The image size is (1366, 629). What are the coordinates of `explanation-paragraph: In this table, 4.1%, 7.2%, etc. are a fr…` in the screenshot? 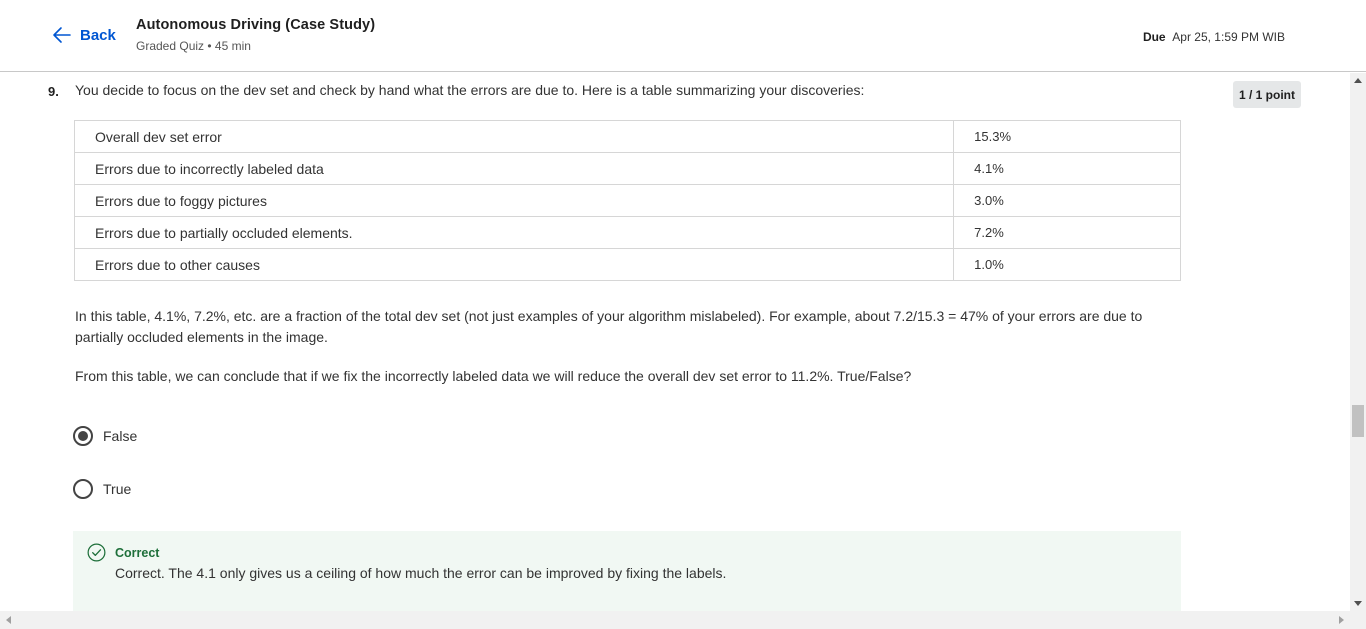 It's located at (609, 326).